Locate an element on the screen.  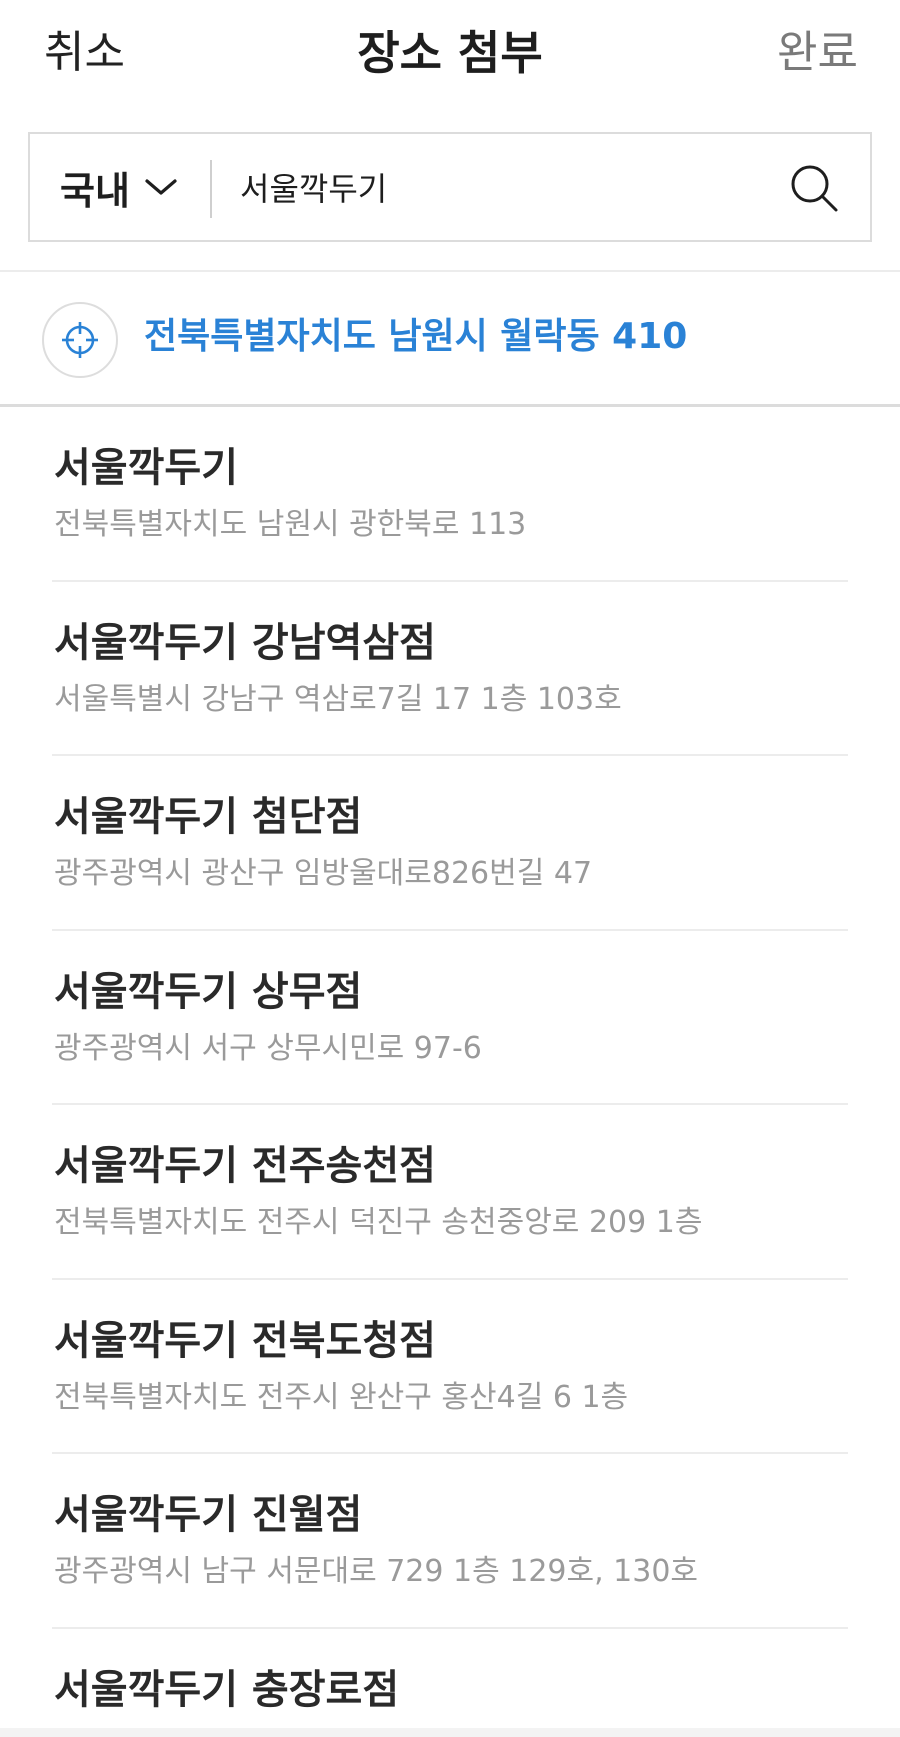
done-button: 완료 is located at coordinates (817, 53).